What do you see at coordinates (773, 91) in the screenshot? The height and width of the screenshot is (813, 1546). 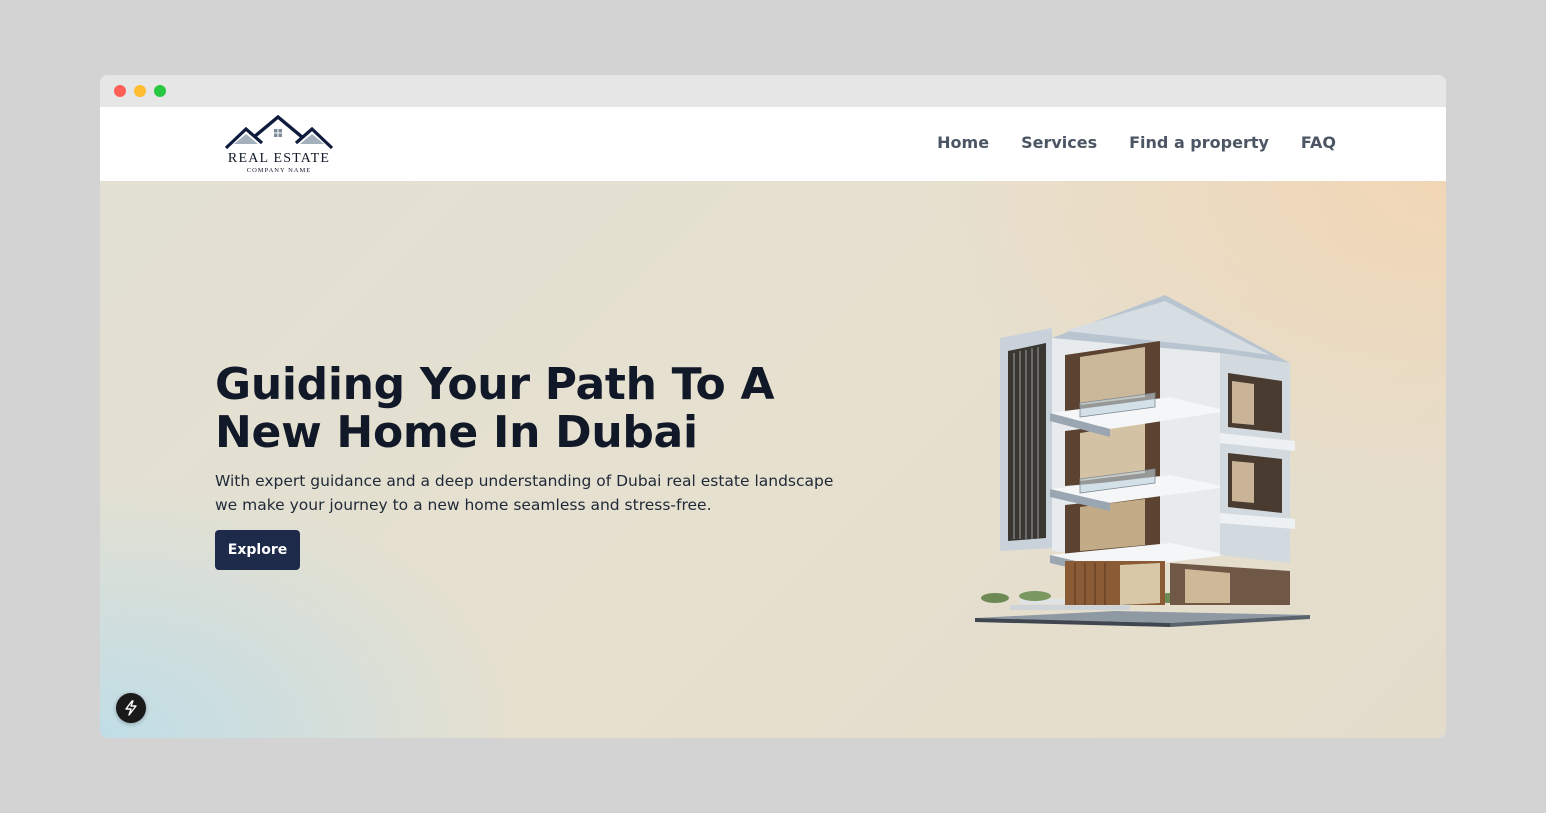 I see `browser-titlebar` at bounding box center [773, 91].